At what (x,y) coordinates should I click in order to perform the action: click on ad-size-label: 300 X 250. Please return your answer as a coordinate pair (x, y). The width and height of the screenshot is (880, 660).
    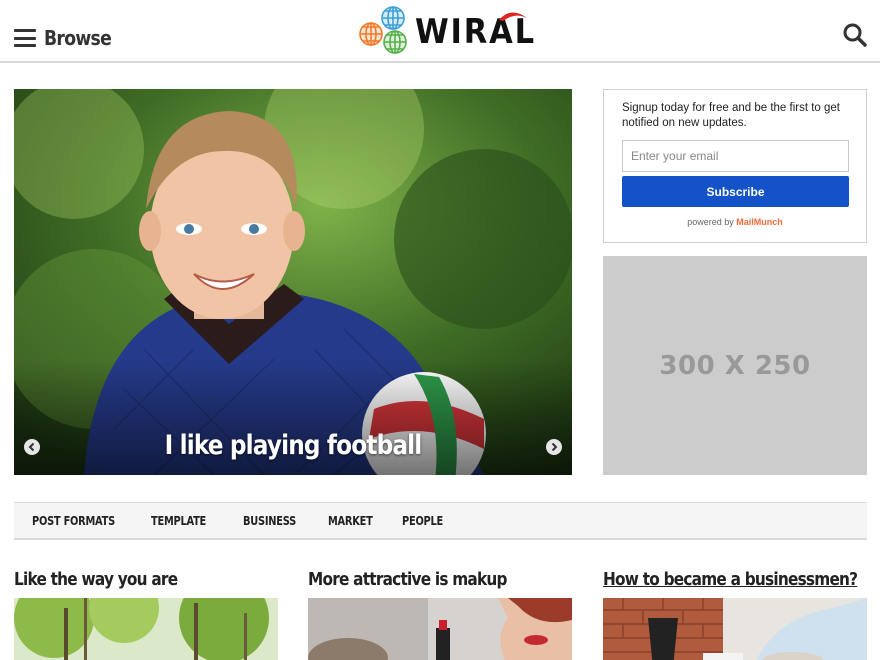
    Looking at the image, I should click on (735, 365).